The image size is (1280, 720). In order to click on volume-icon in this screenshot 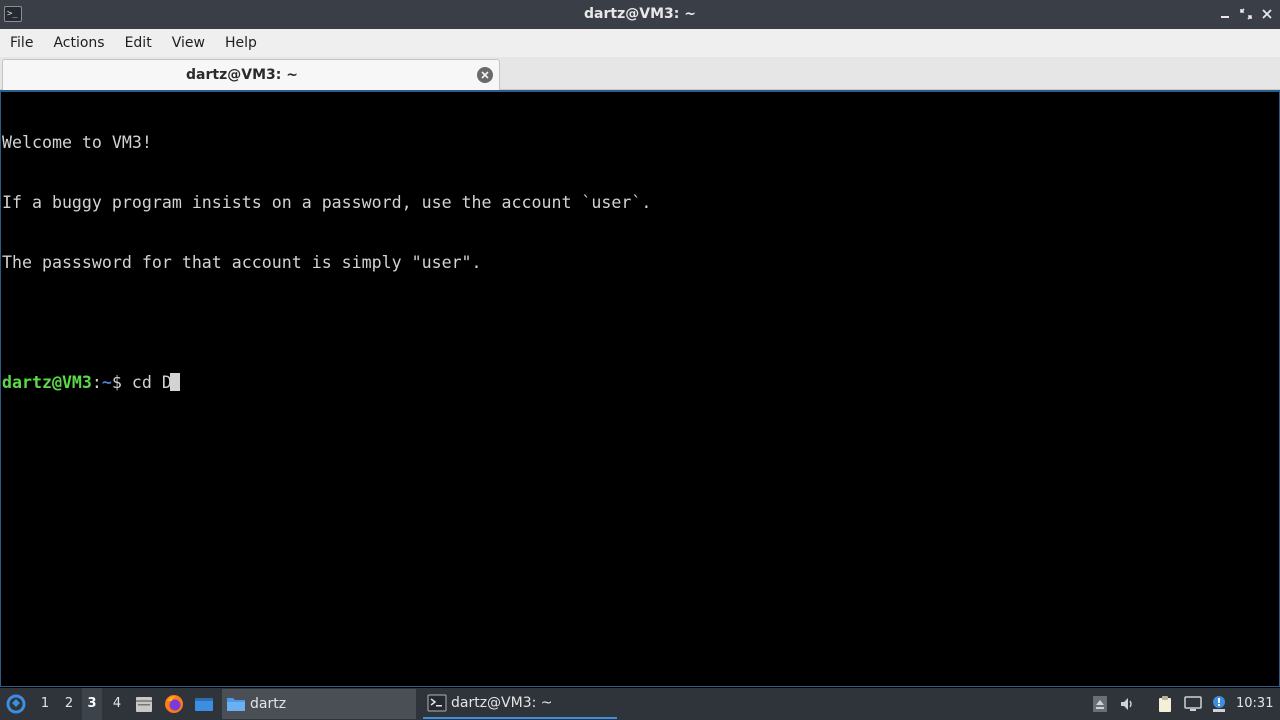, I will do `click(1128, 704)`.